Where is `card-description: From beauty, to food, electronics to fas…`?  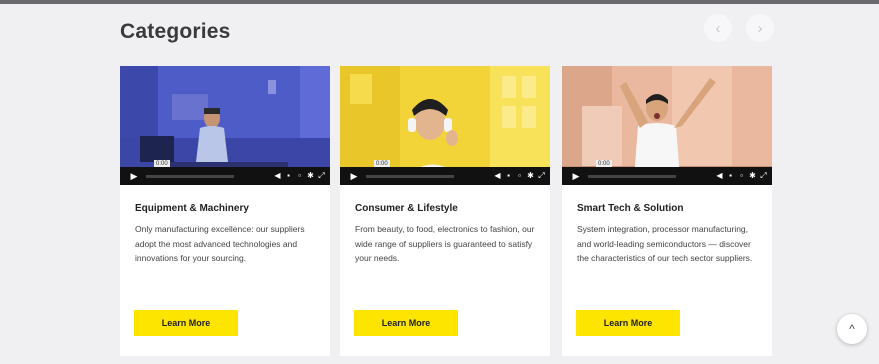
card-description: From beauty, to food, electronics to fas… is located at coordinates (445, 243).